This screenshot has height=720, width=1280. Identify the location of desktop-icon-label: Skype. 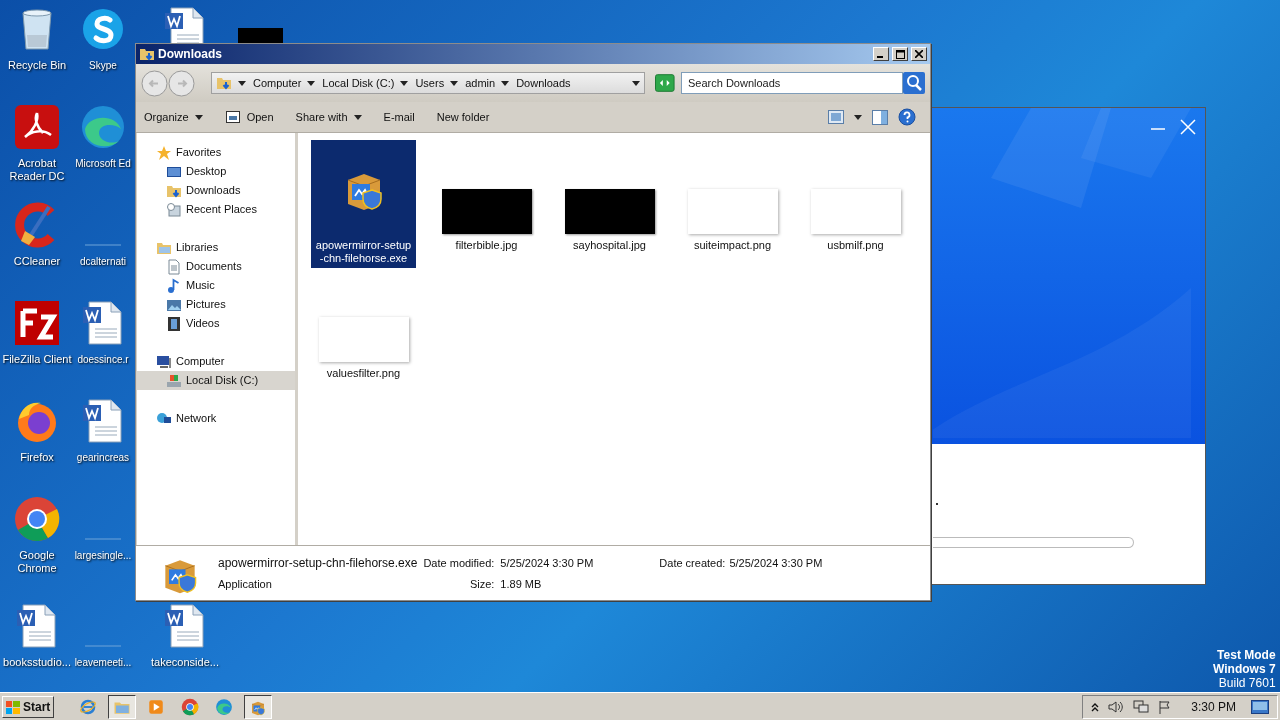
(103, 65).